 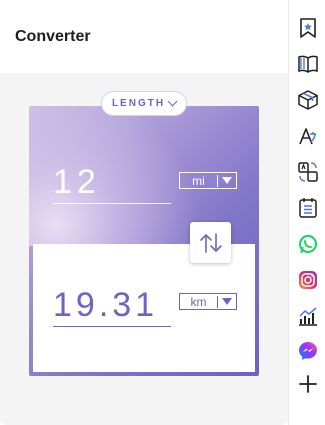 I want to click on converter-icon, so click(x=308, y=172).